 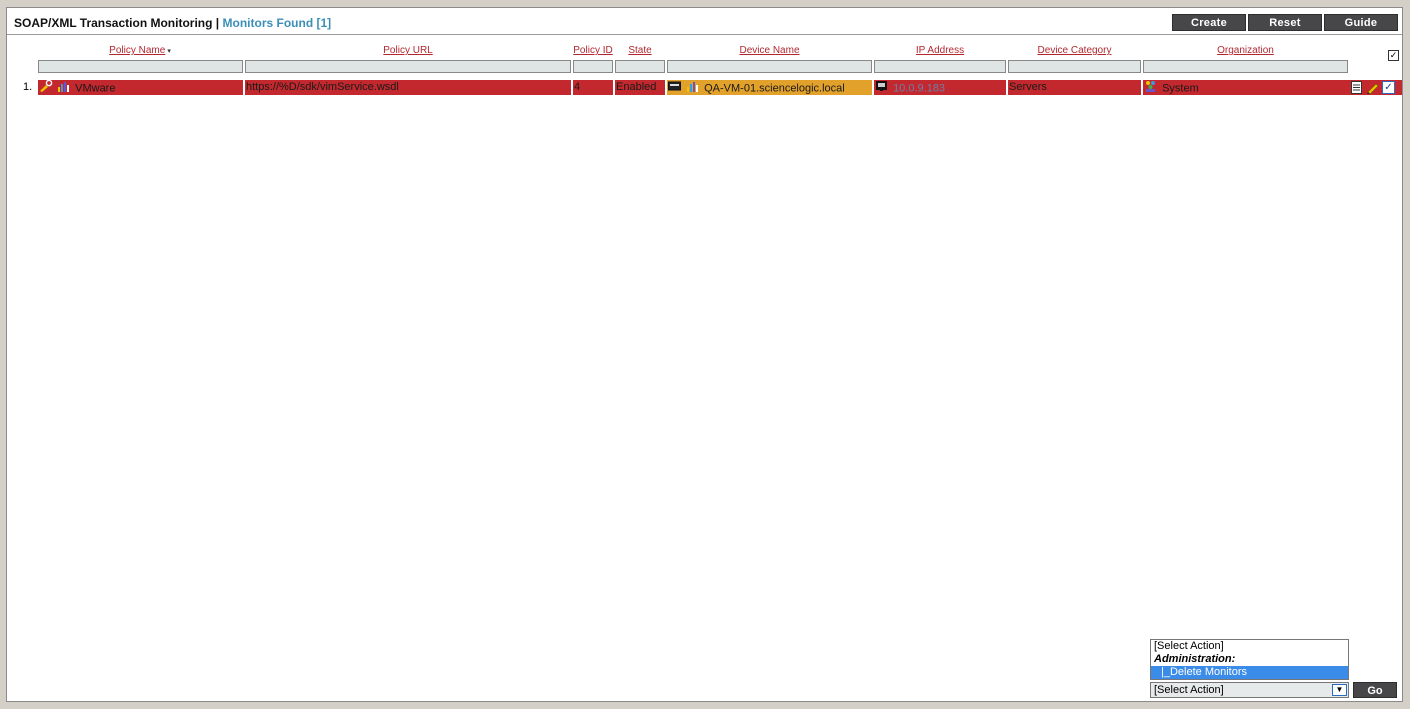 What do you see at coordinates (1245, 87) in the screenshot?
I see `cell-organization: System` at bounding box center [1245, 87].